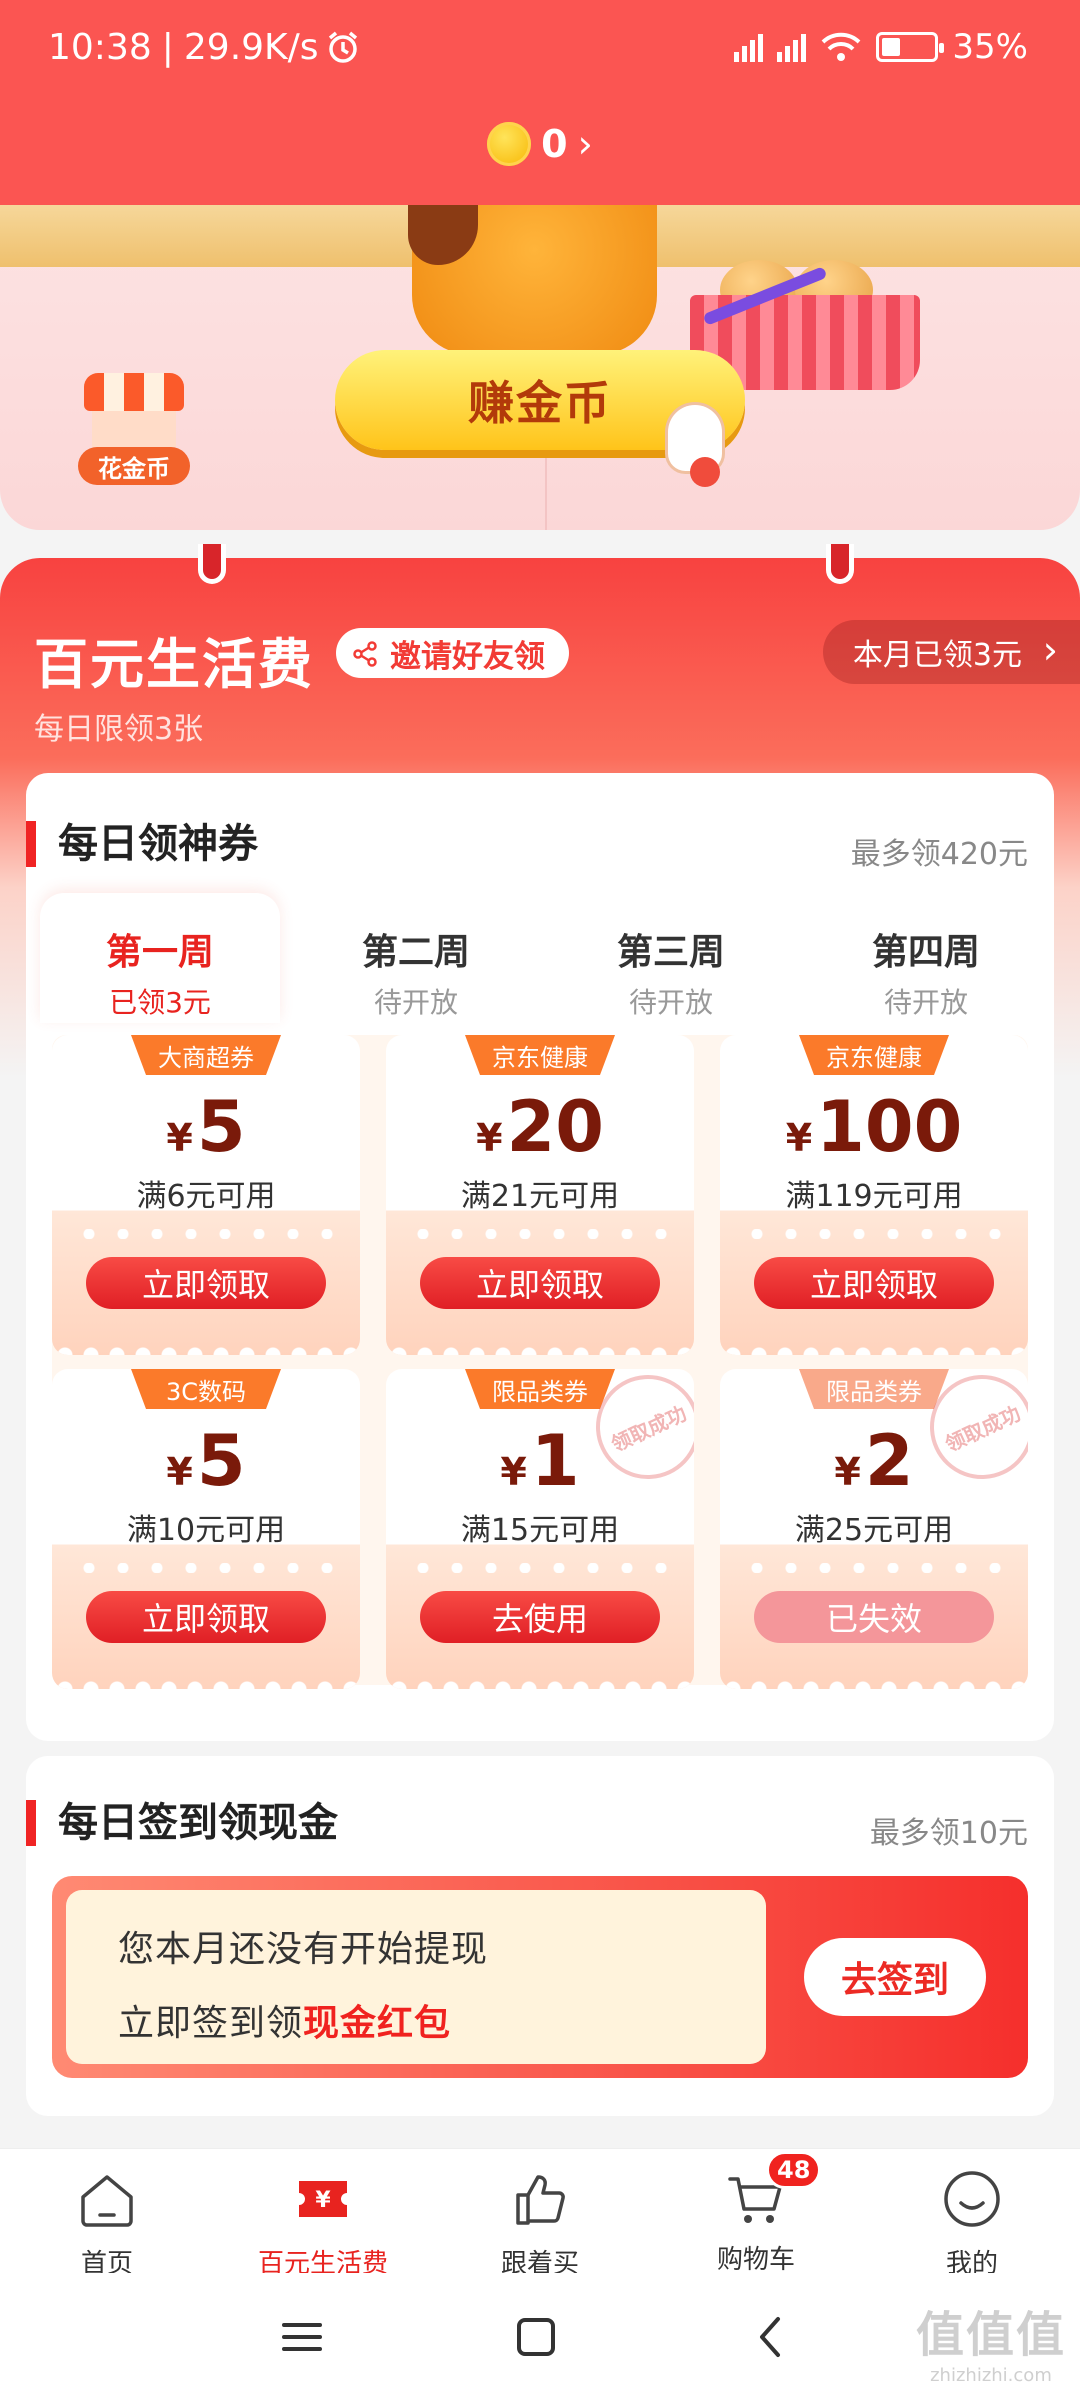 The height and width of the screenshot is (2400, 1080). Describe the element at coordinates (951, 652) in the screenshot. I see `monthly-received-button: 本月已领3元` at that location.